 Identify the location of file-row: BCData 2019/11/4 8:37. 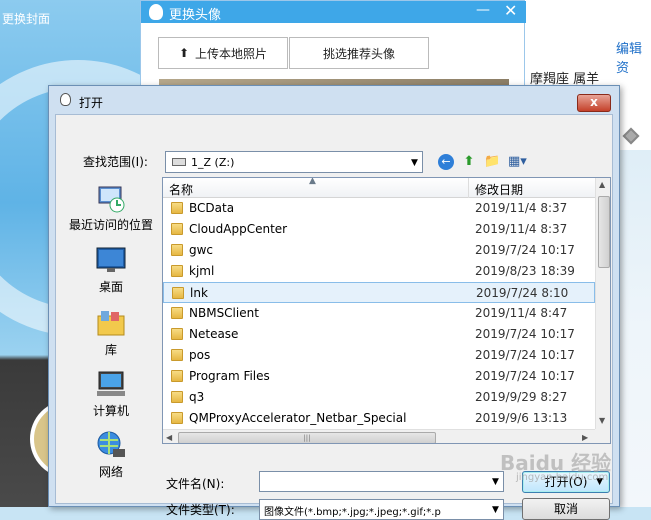
(379, 208).